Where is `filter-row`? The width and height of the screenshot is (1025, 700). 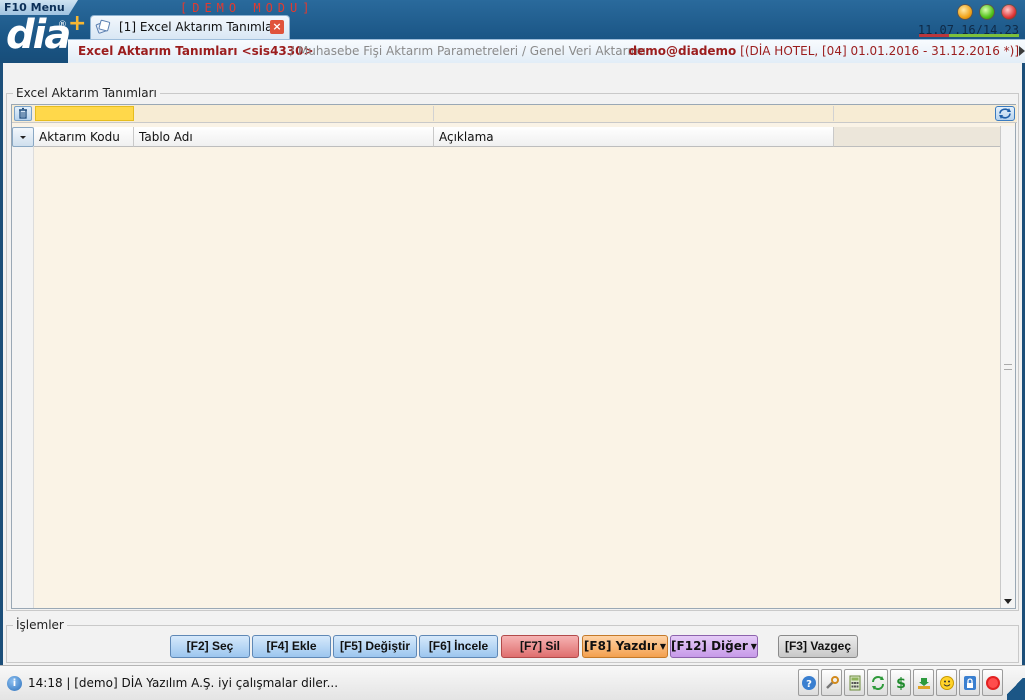
filter-row is located at coordinates (514, 114).